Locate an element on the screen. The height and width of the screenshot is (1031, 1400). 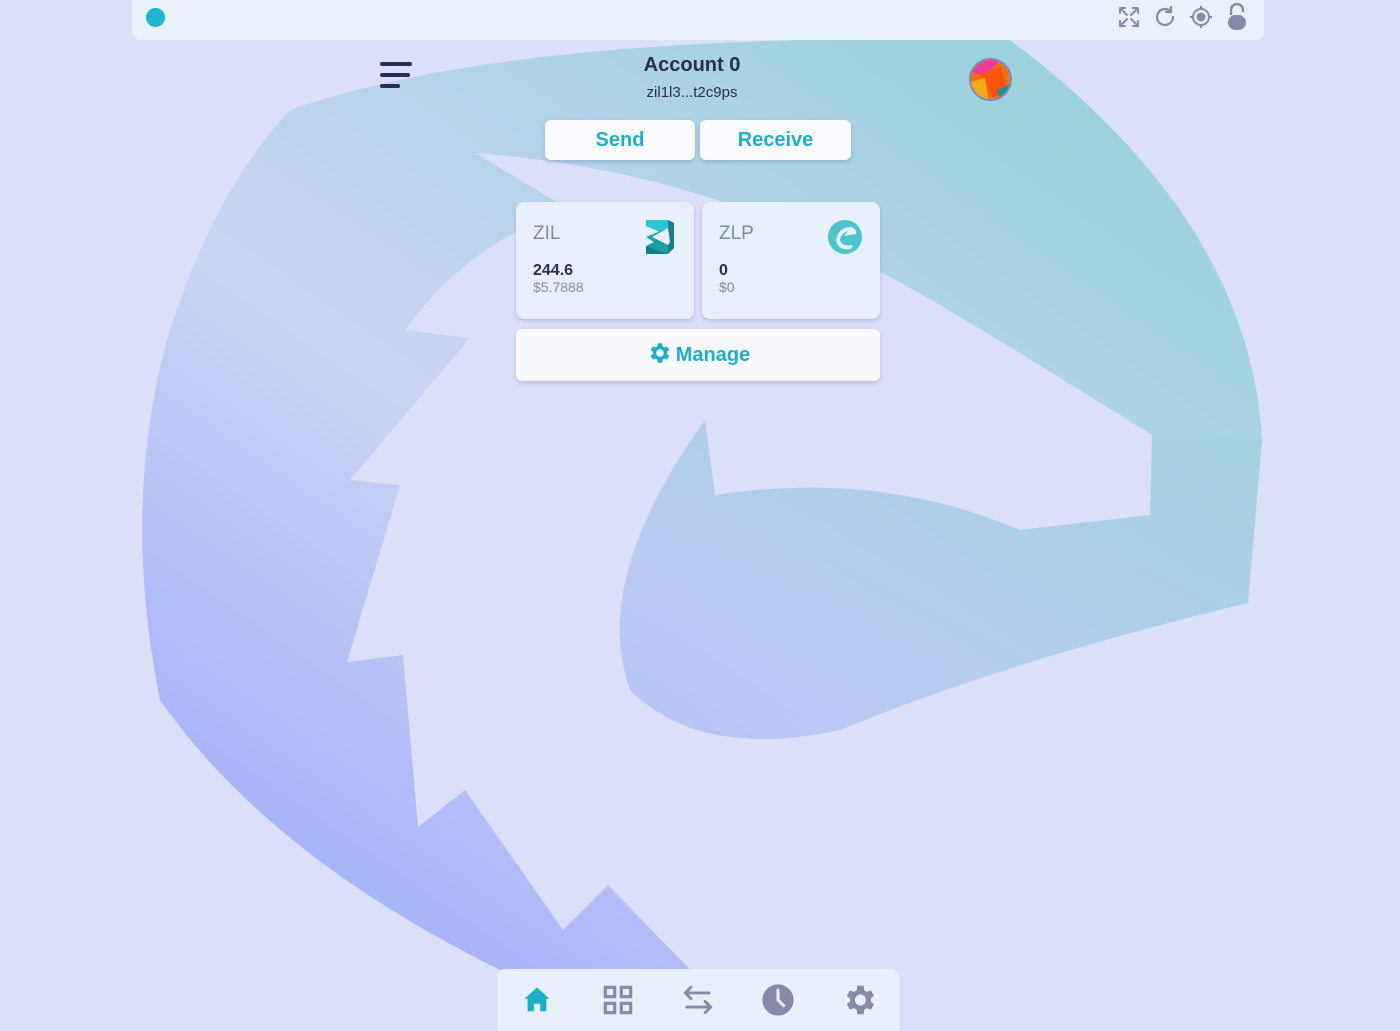
token-symbol: ZIL is located at coordinates (547, 233).